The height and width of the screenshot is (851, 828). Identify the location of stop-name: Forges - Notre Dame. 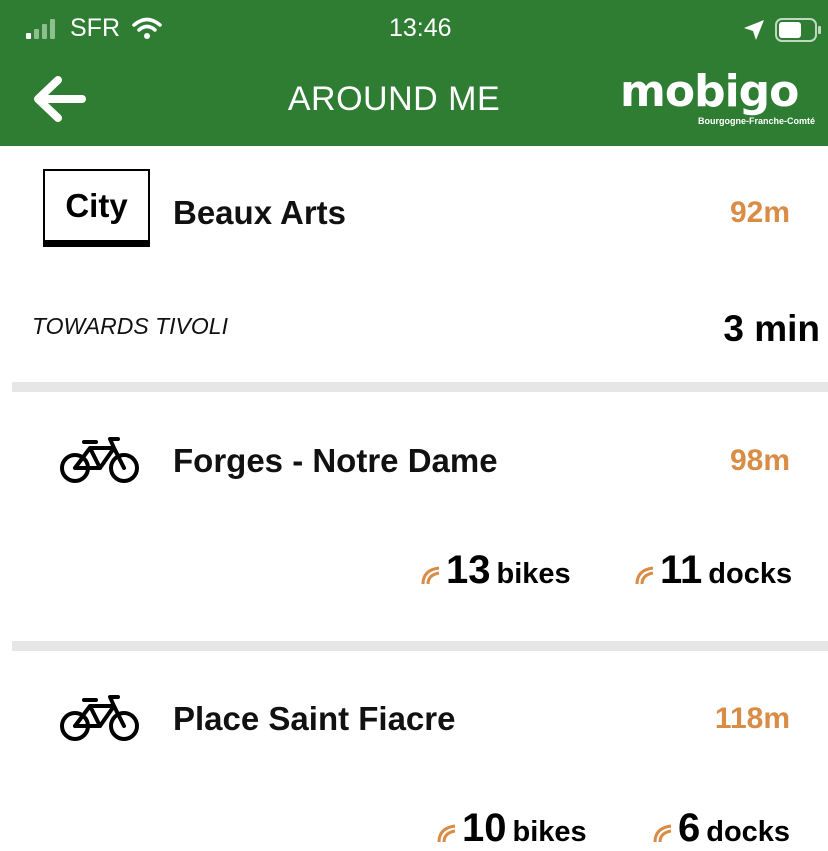
(335, 461).